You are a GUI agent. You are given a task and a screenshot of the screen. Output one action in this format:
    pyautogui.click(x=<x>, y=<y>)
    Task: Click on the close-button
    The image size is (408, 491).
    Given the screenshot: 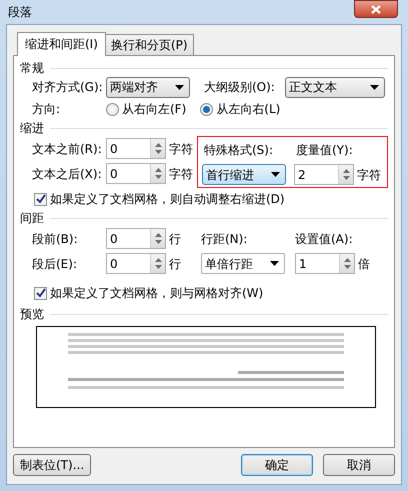 What is the action you would take?
    pyautogui.click(x=376, y=9)
    